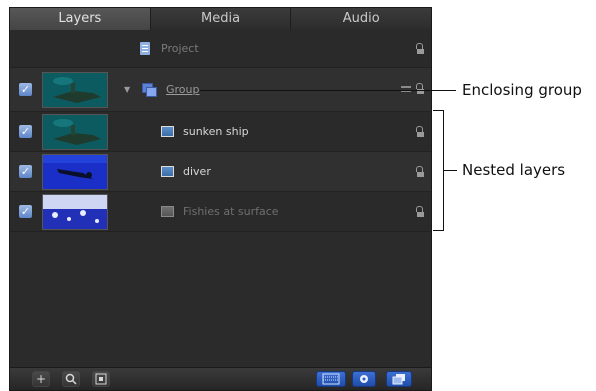  Describe the element at coordinates (514, 170) in the screenshot. I see `nested-layers-annotation: Nested layers` at that location.